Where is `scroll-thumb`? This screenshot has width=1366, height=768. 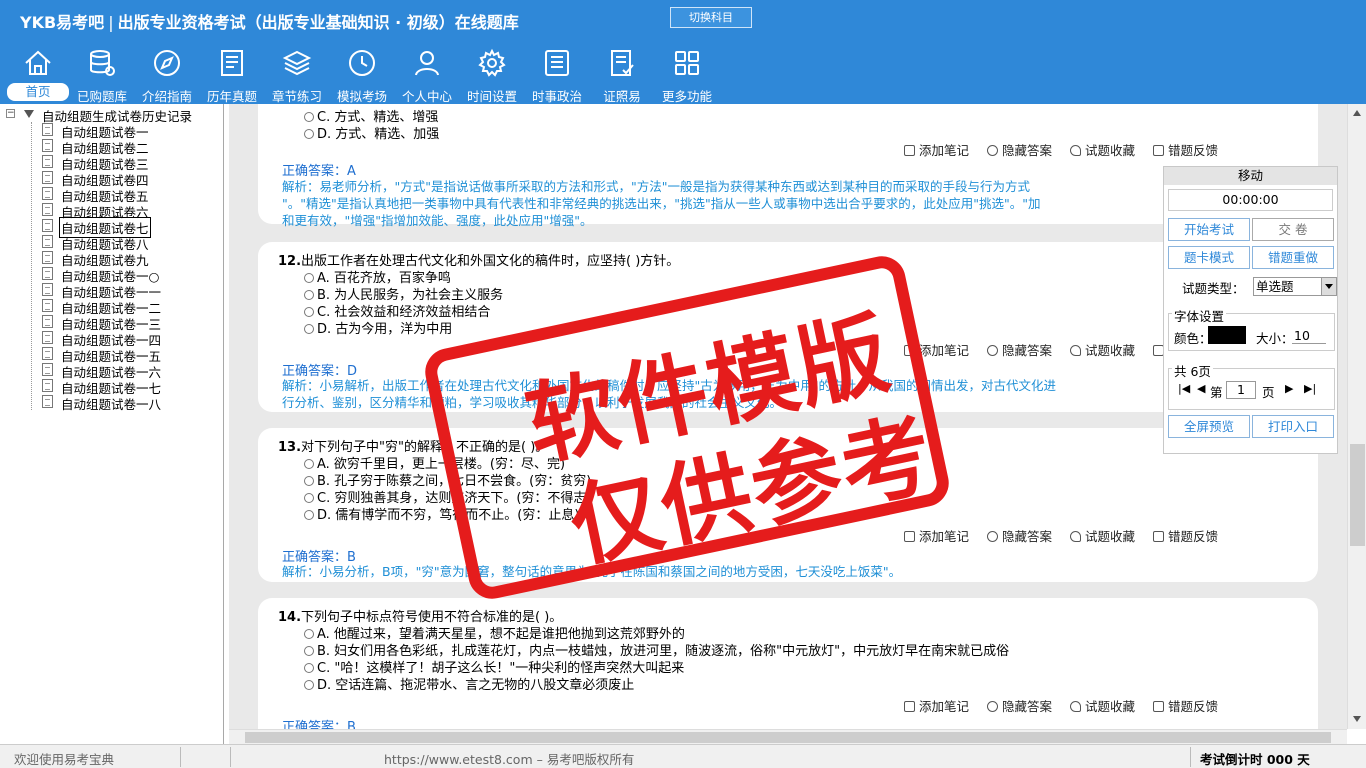 scroll-thumb is located at coordinates (1357, 495).